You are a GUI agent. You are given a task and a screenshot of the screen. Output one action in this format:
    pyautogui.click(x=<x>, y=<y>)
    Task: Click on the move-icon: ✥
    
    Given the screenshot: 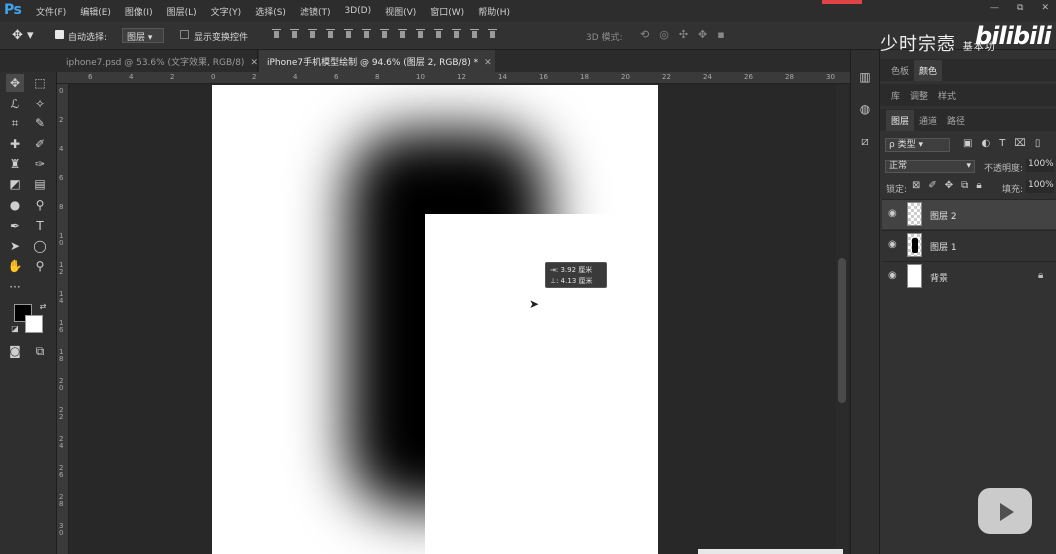 What is the action you would take?
    pyautogui.click(x=15, y=83)
    